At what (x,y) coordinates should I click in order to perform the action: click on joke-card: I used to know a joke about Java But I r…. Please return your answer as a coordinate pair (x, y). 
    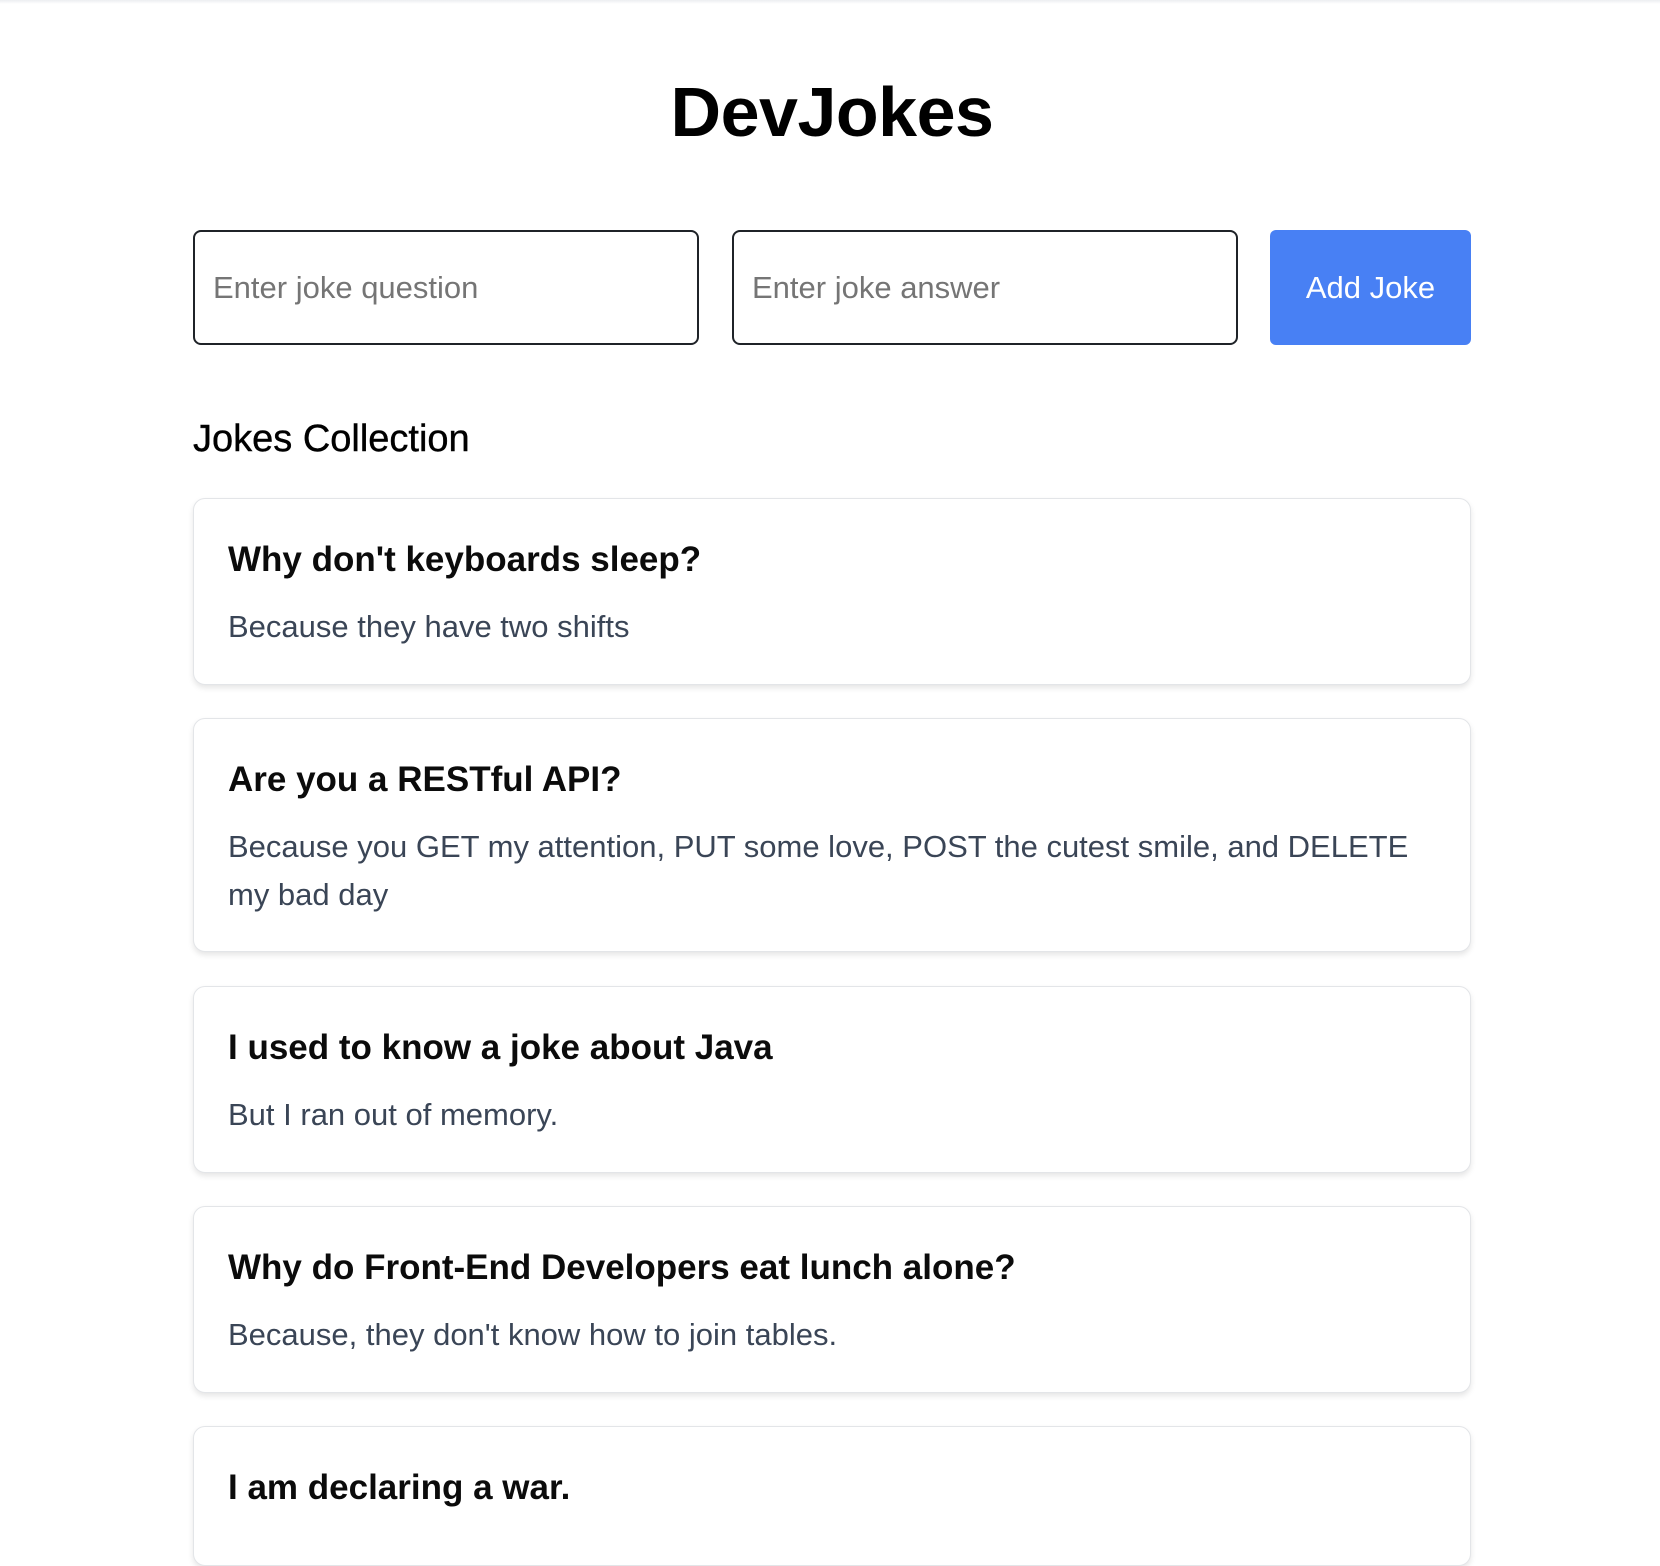
    Looking at the image, I should click on (832, 1079).